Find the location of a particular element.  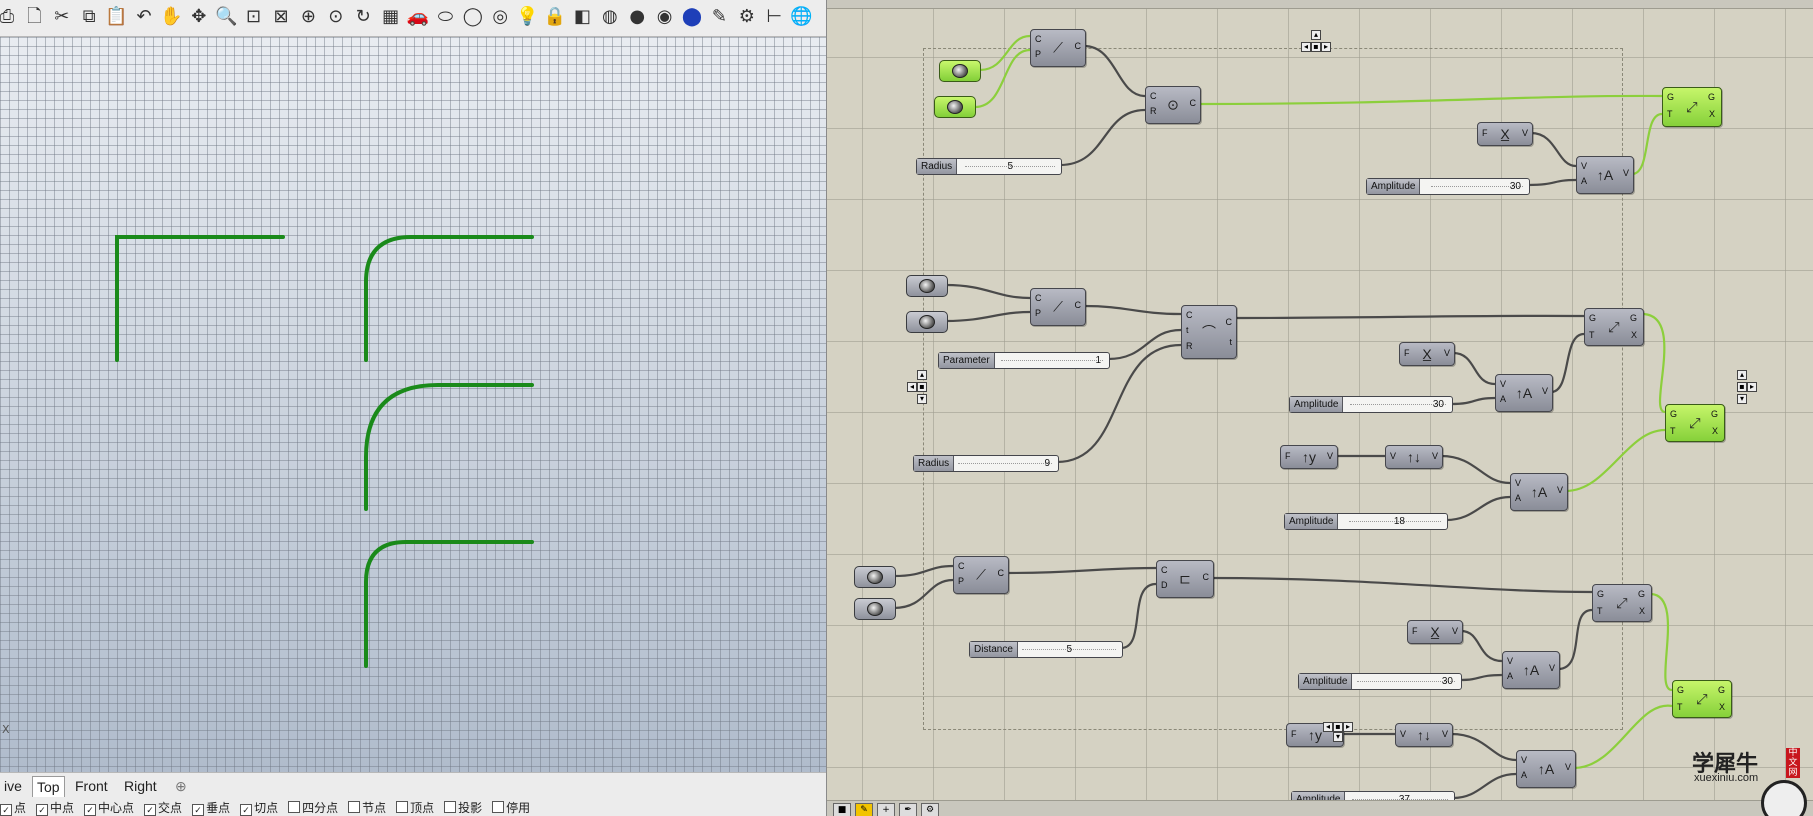

tab-right: Right is located at coordinates (140, 786).